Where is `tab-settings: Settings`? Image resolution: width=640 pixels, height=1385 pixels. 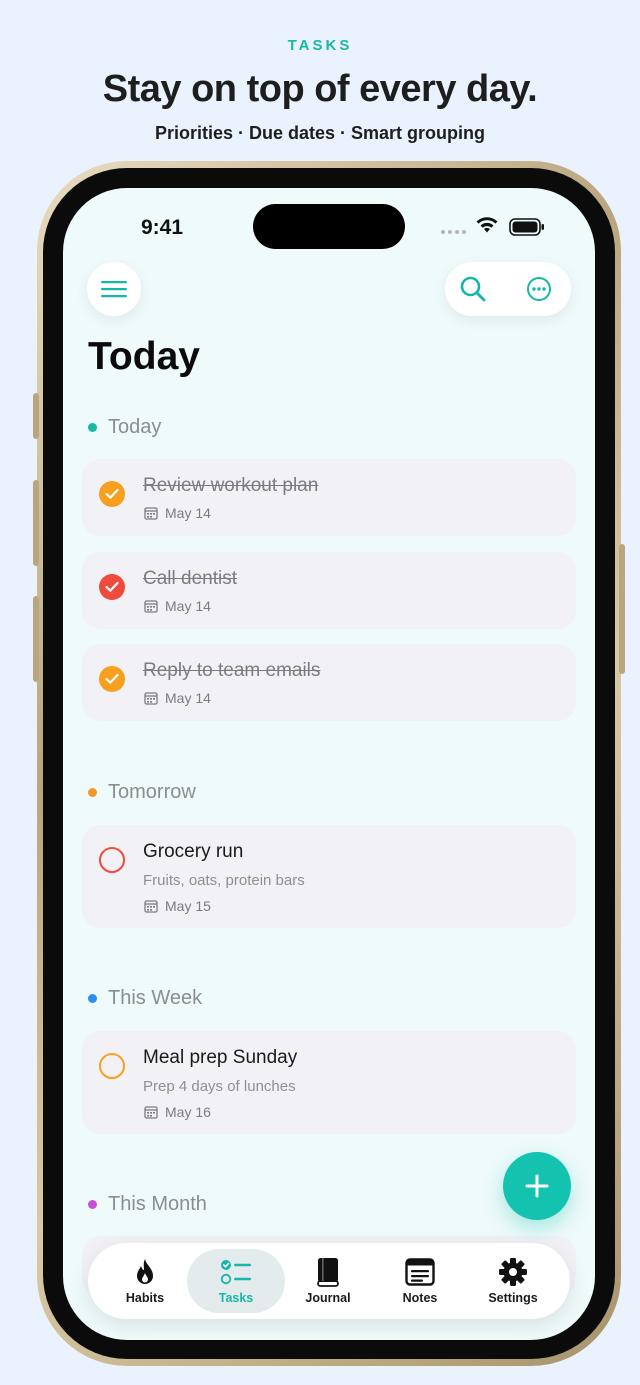 tab-settings: Settings is located at coordinates (513, 1281).